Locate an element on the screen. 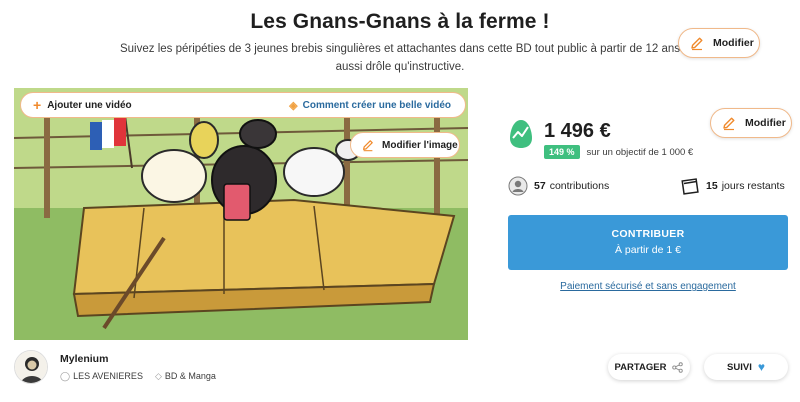 The height and width of the screenshot is (402, 800). days-label: jours restants is located at coordinates (753, 186).